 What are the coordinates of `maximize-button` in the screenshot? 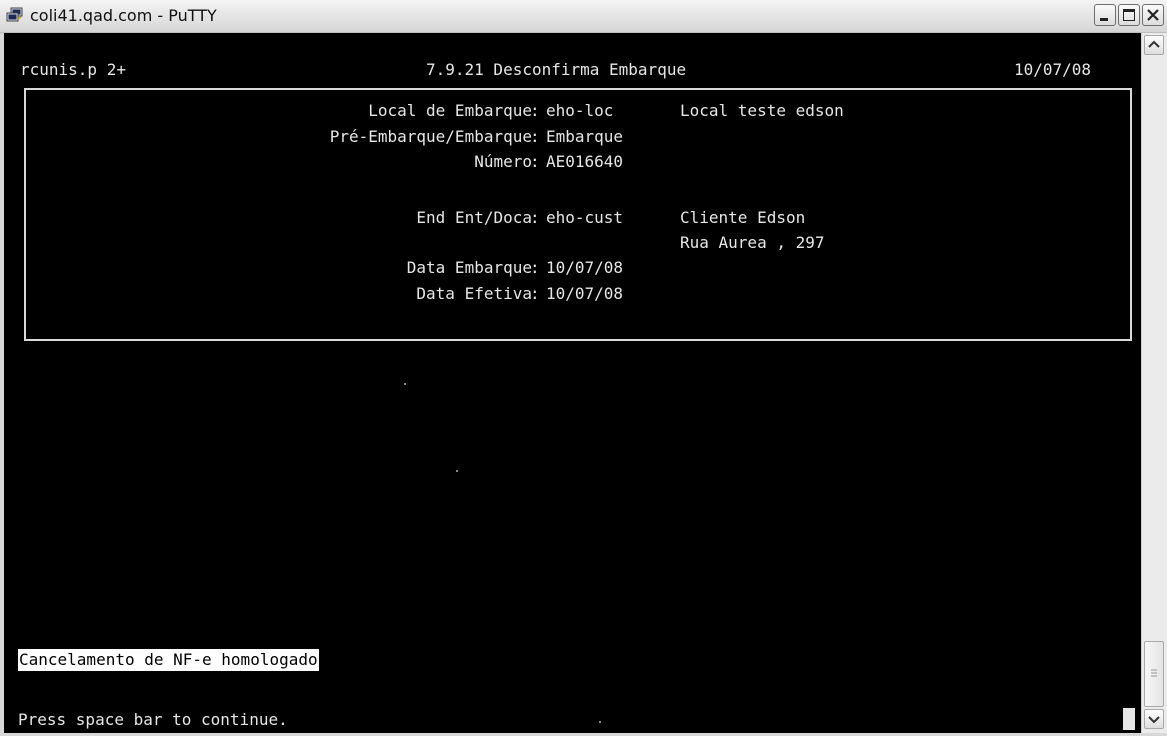 It's located at (1129, 15).